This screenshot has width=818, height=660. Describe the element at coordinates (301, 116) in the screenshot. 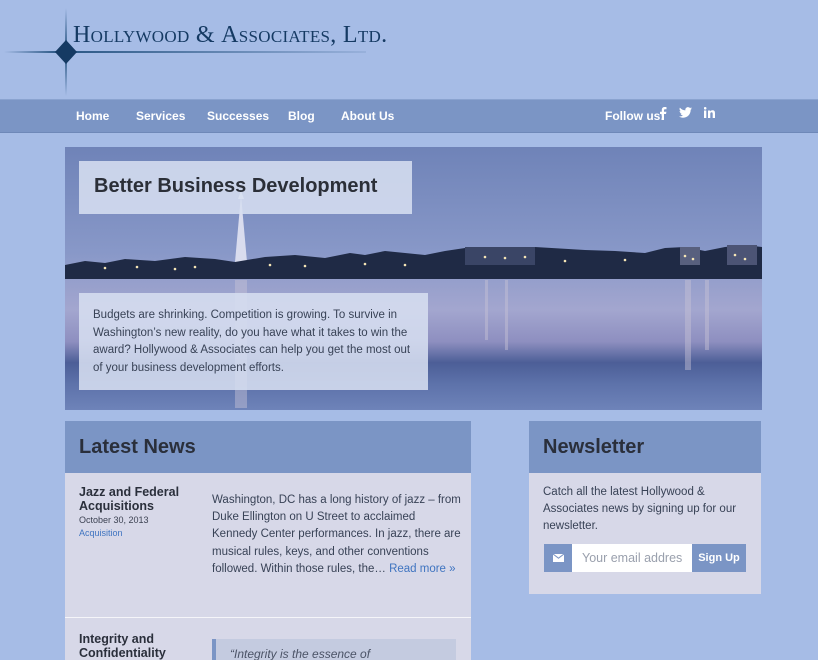

I see `nav-blog: Blog` at that location.